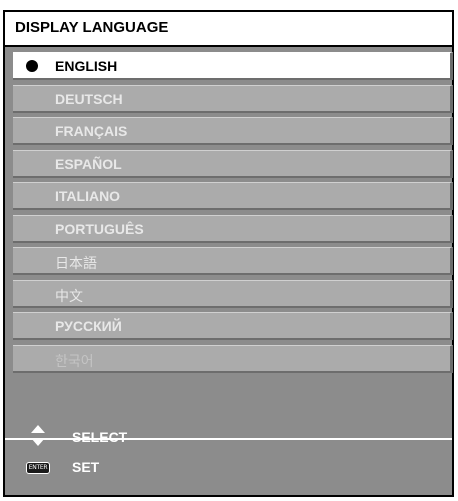 This screenshot has height=501, width=458. What do you see at coordinates (228, 29) in the screenshot?
I see `title-bar: DISPLAY LANGUAGE` at bounding box center [228, 29].